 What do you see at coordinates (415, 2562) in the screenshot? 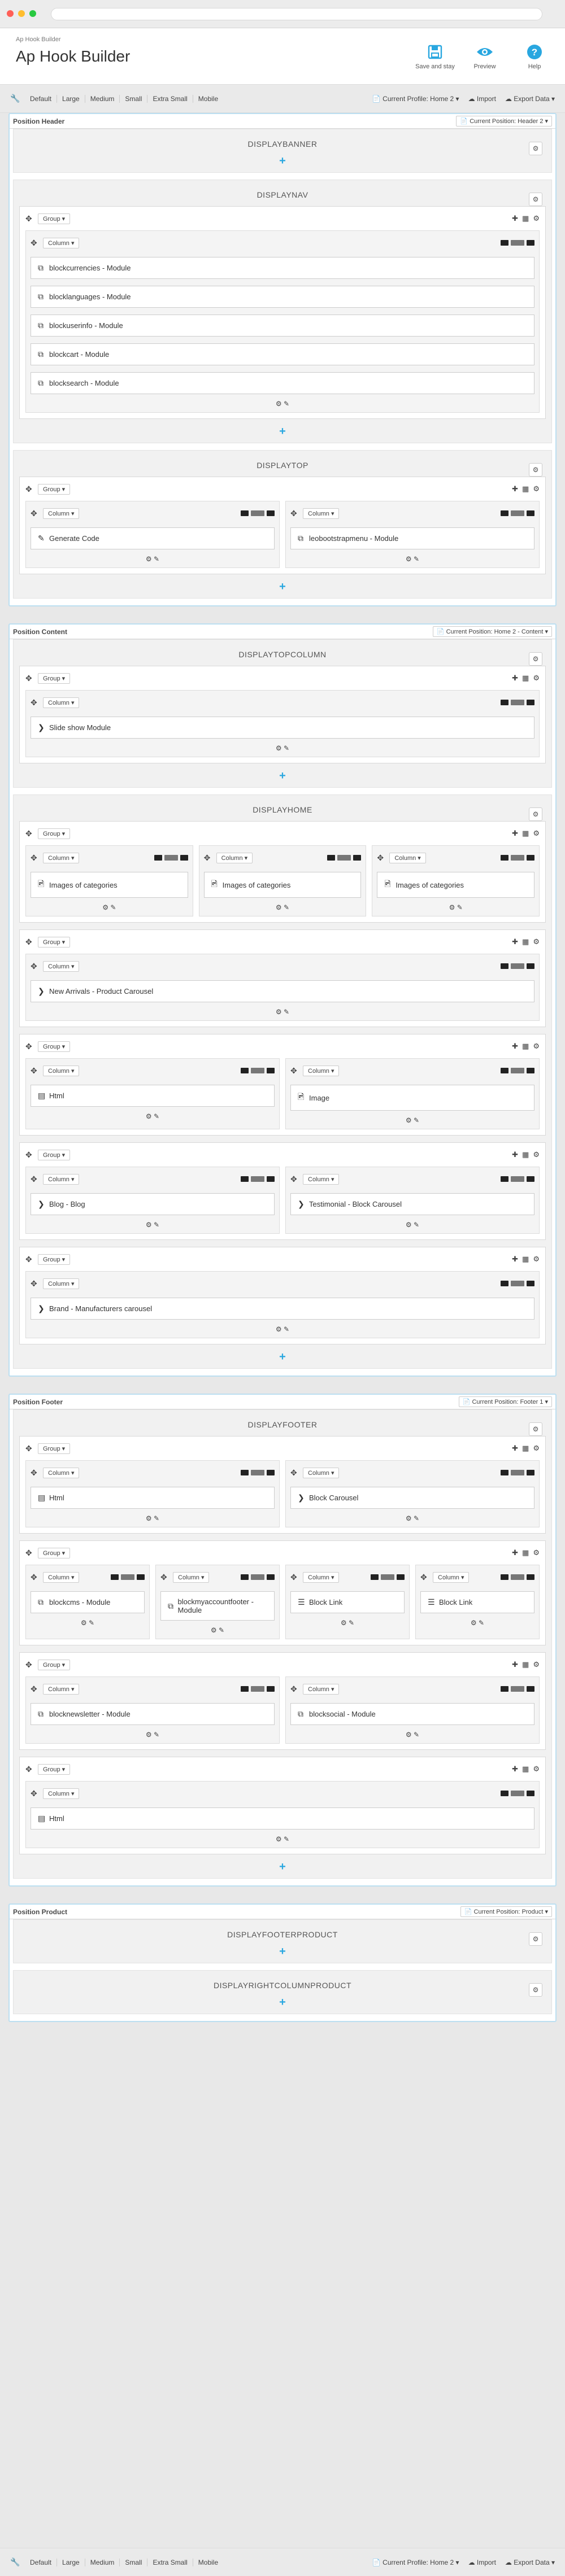
I see `current-profile-dropdown: 📄 Current Profile: Home 2 ▾` at bounding box center [415, 2562].